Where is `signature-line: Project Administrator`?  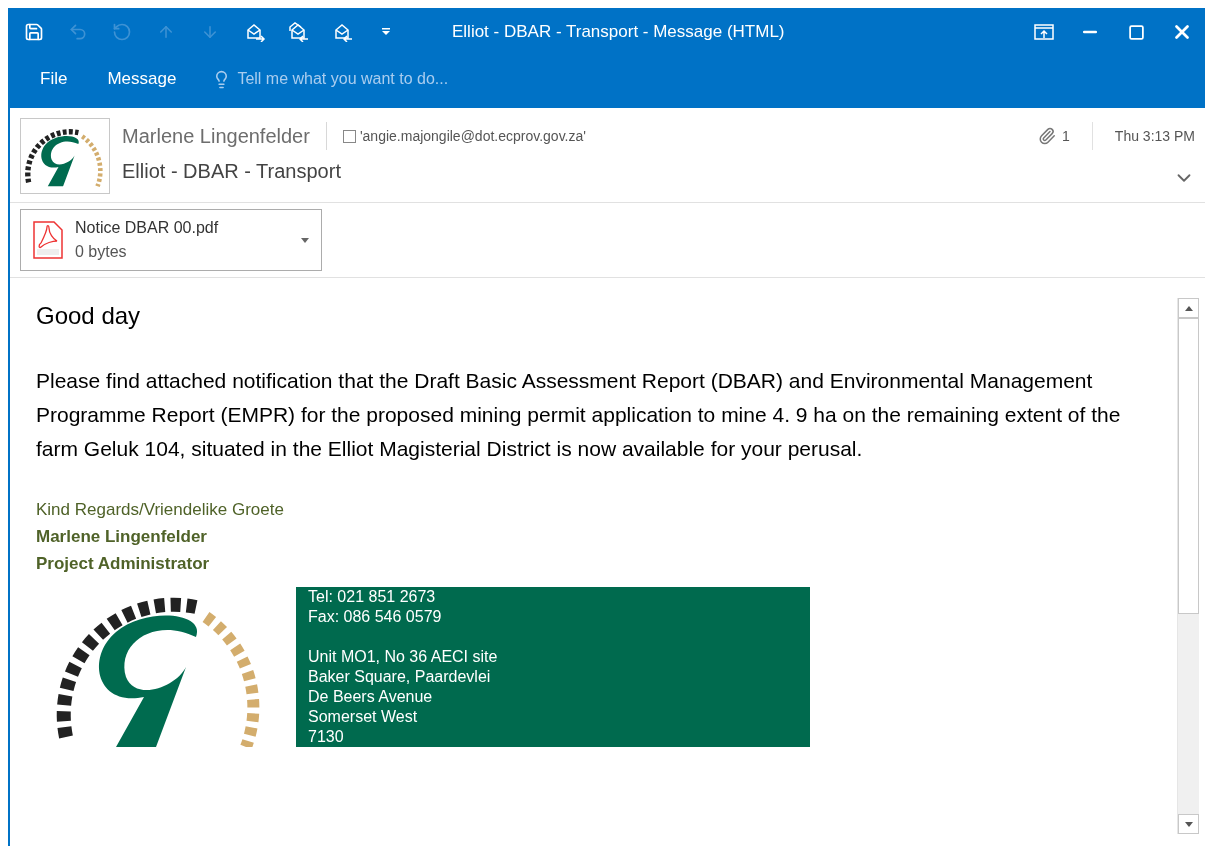
signature-line: Project Administrator is located at coordinates (123, 564).